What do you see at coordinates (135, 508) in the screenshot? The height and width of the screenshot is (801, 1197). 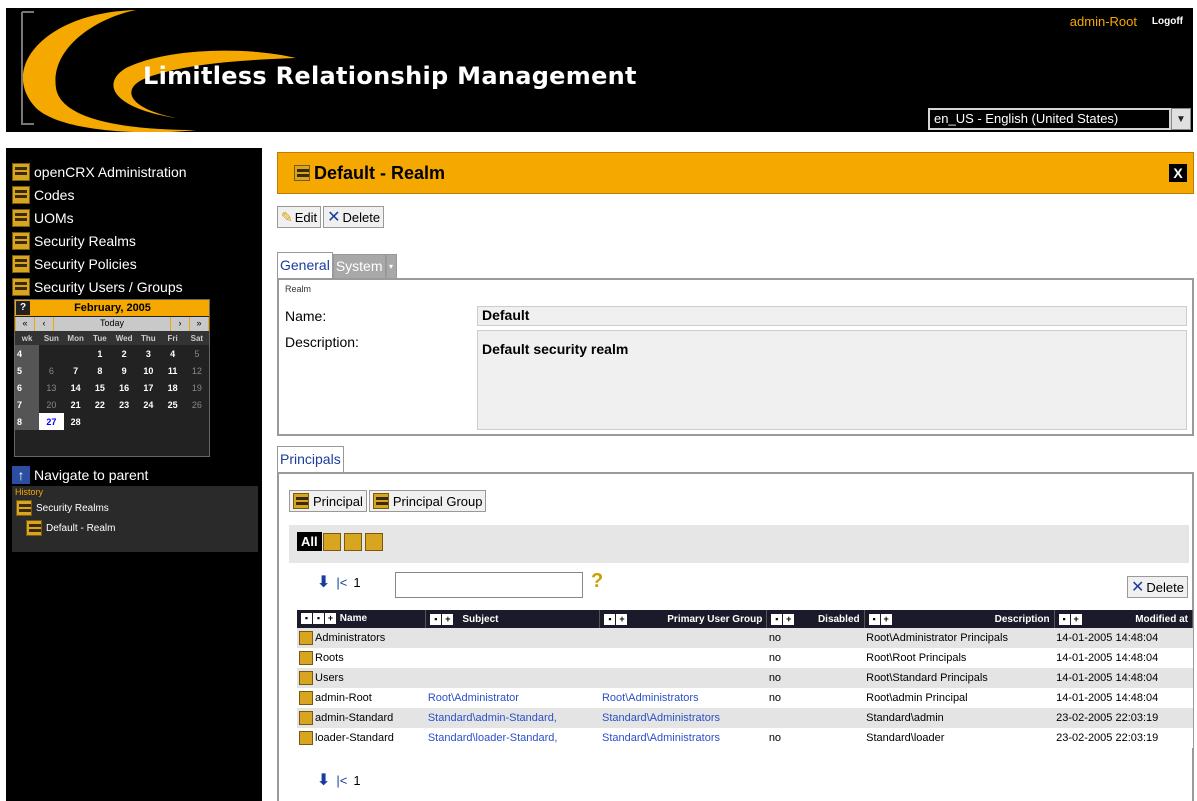 I see `history-item-security-realms: Security Realms` at bounding box center [135, 508].